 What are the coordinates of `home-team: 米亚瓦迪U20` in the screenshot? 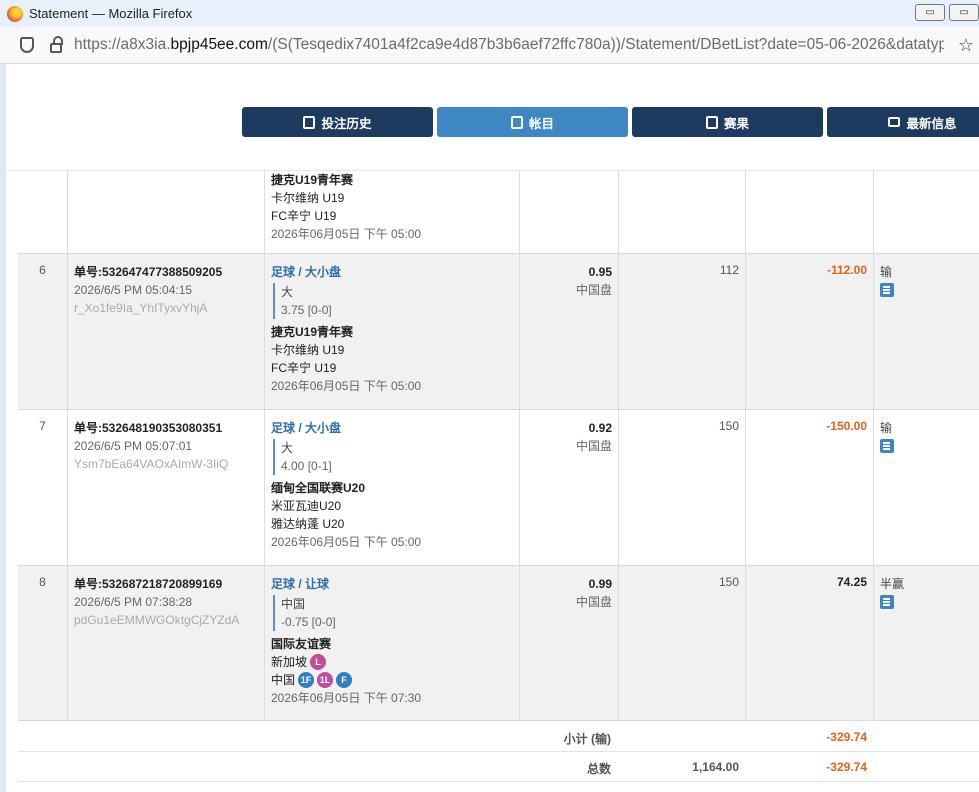 It's located at (306, 506).